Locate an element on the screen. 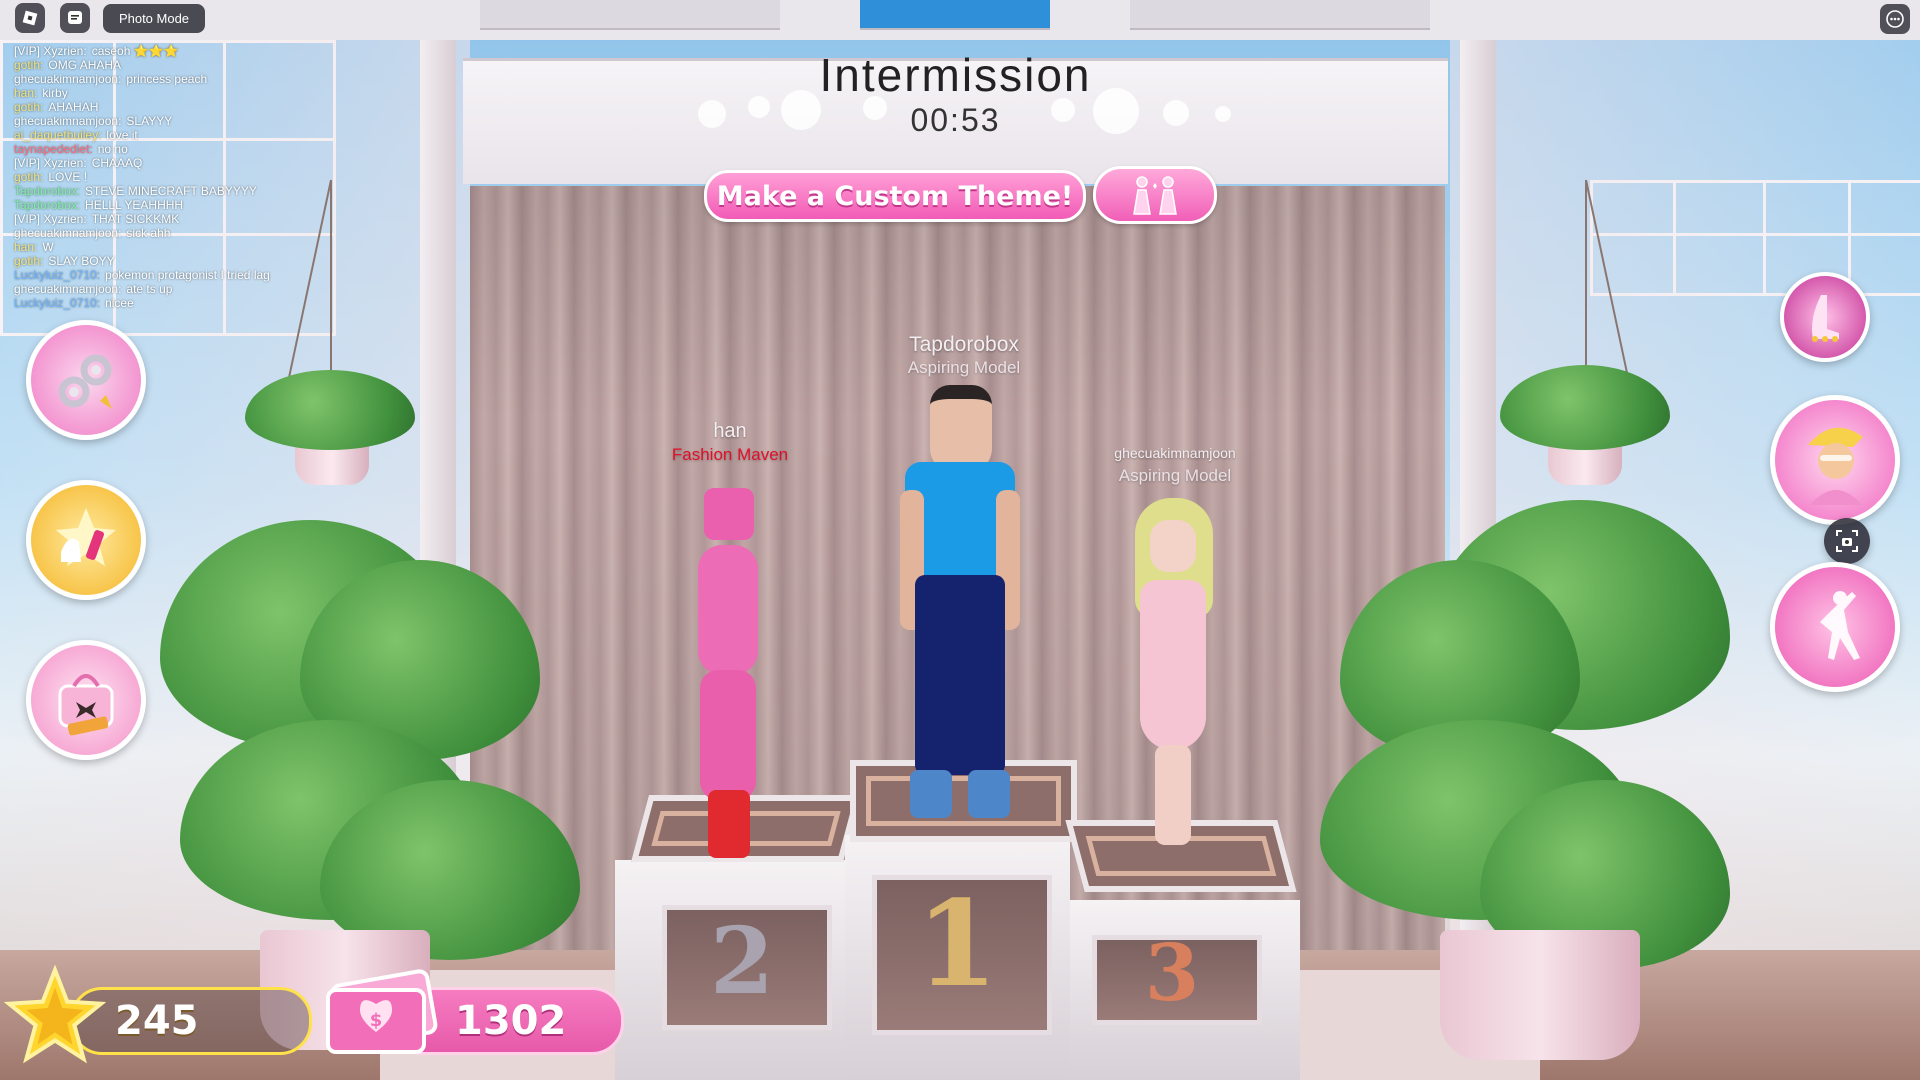 Image resolution: width=1920 pixels, height=1080 pixels. chat-message: [VIP] Xyzrien: CHAAAQ is located at coordinates (78, 163).